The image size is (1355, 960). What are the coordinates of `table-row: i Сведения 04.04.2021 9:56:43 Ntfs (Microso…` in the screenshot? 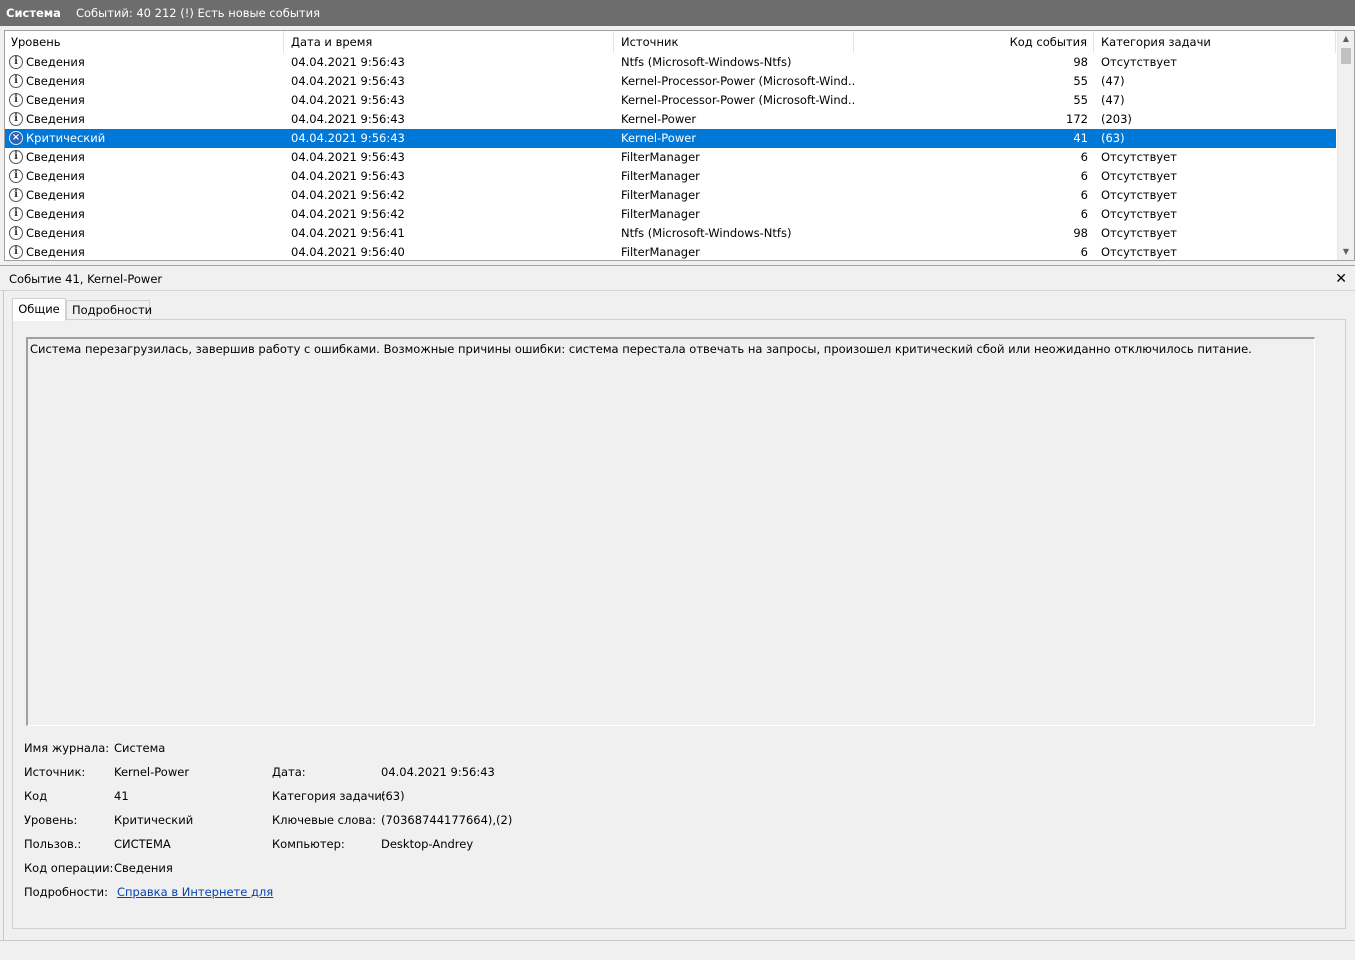 It's located at (670, 62).